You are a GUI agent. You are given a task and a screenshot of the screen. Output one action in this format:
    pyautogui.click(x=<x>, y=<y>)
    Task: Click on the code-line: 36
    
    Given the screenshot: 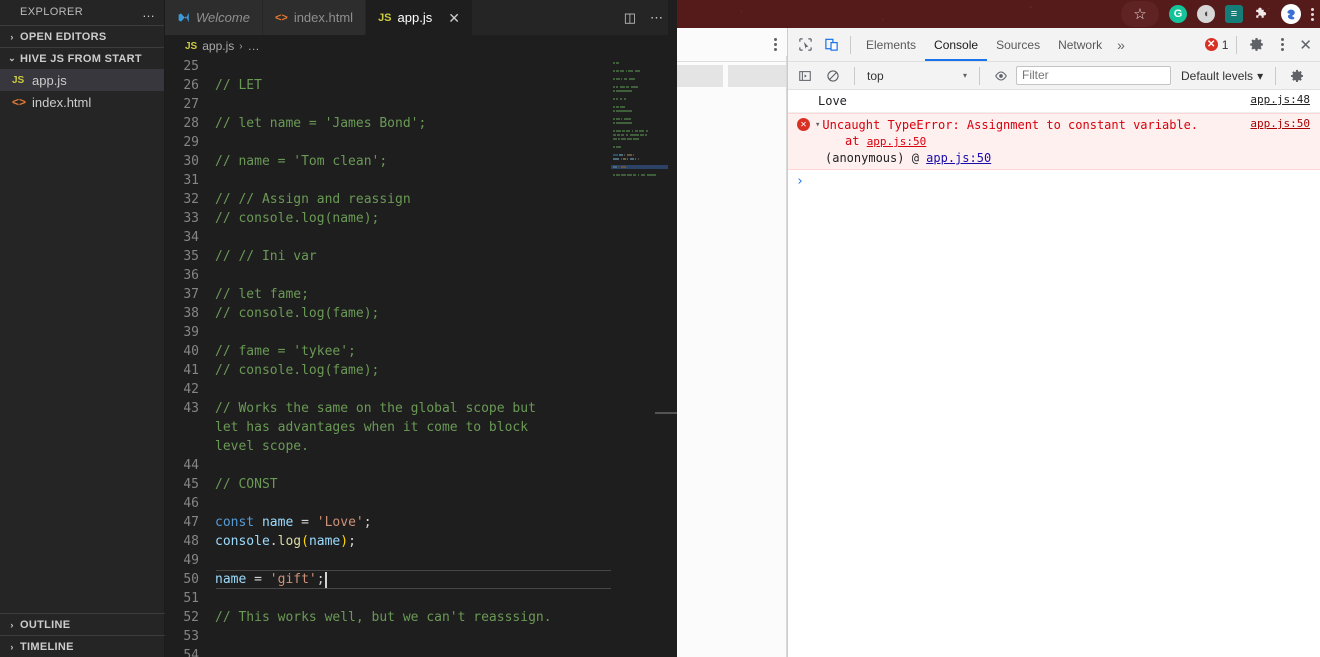 What is the action you would take?
    pyautogui.click(x=386, y=275)
    